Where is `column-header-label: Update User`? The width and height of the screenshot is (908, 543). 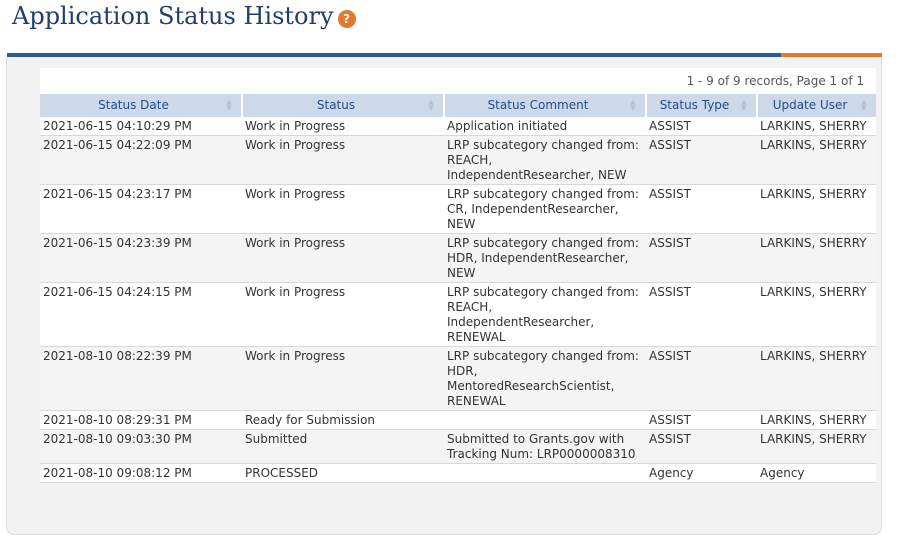
column-header-label: Update User is located at coordinates (810, 105).